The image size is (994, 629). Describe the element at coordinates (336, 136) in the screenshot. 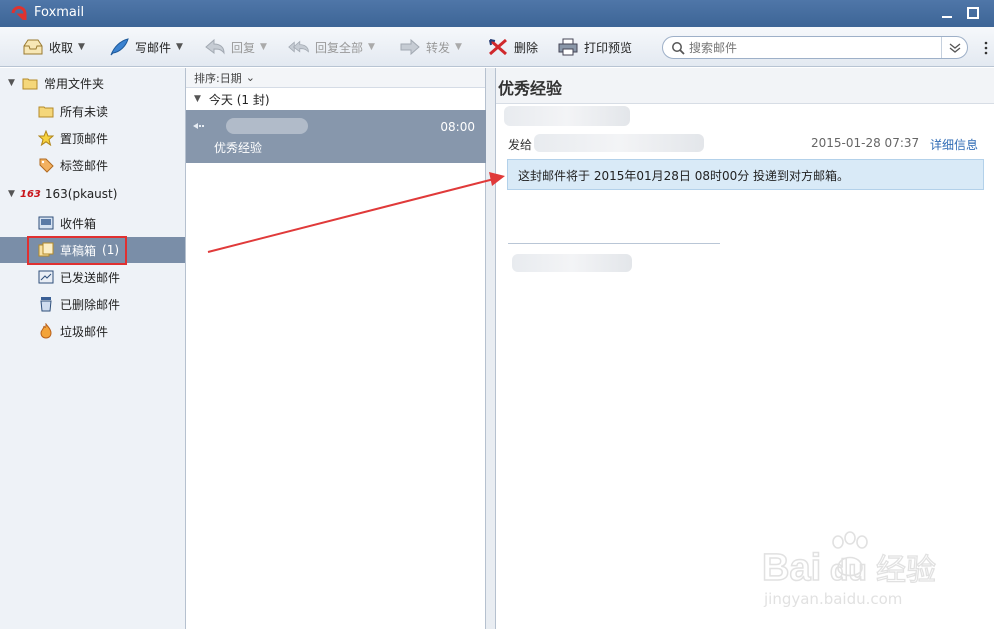

I see `mail-list-item: 08:00 优秀经验` at that location.